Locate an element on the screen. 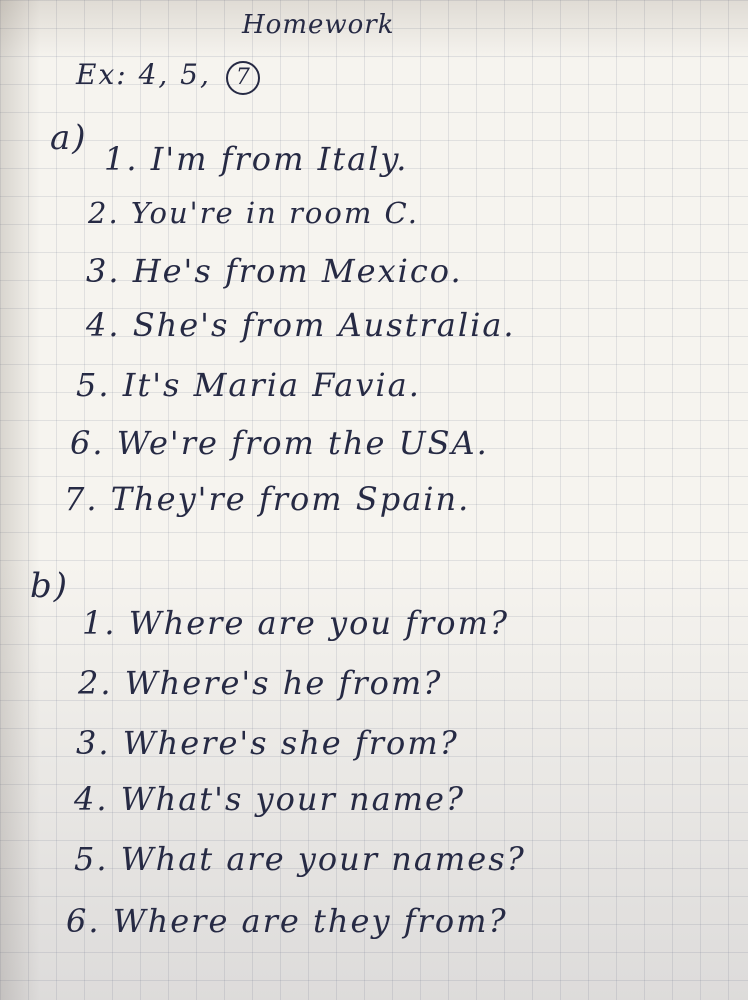  answer-a-1: 1. I'm from Italy. is located at coordinates (256, 159).